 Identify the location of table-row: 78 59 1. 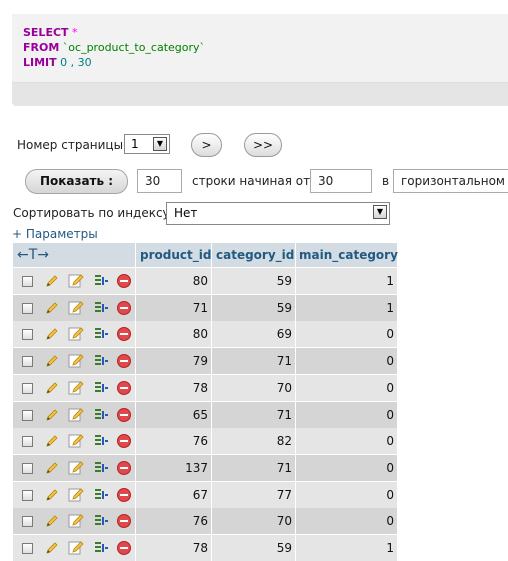
(205, 548).